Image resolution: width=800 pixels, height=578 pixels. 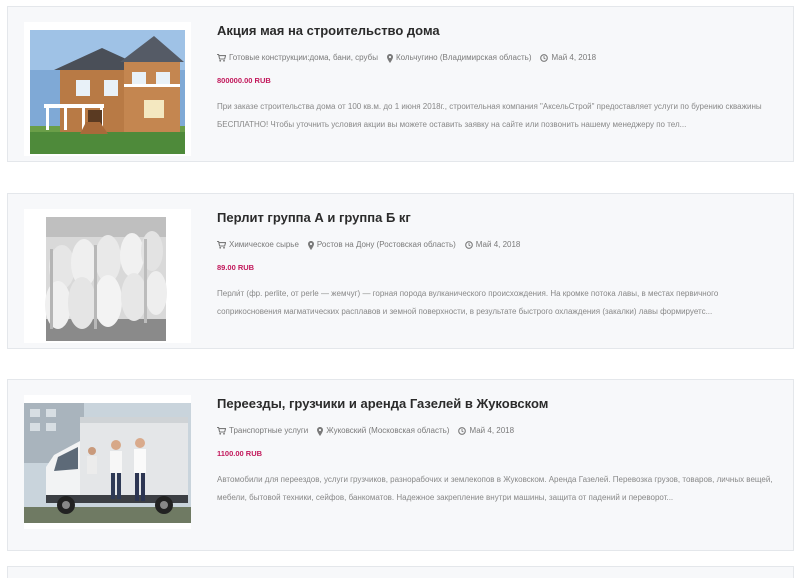 What do you see at coordinates (386, 244) in the screenshot?
I see `listing-location-label: Ростов на Дону (Ростовская область)` at bounding box center [386, 244].